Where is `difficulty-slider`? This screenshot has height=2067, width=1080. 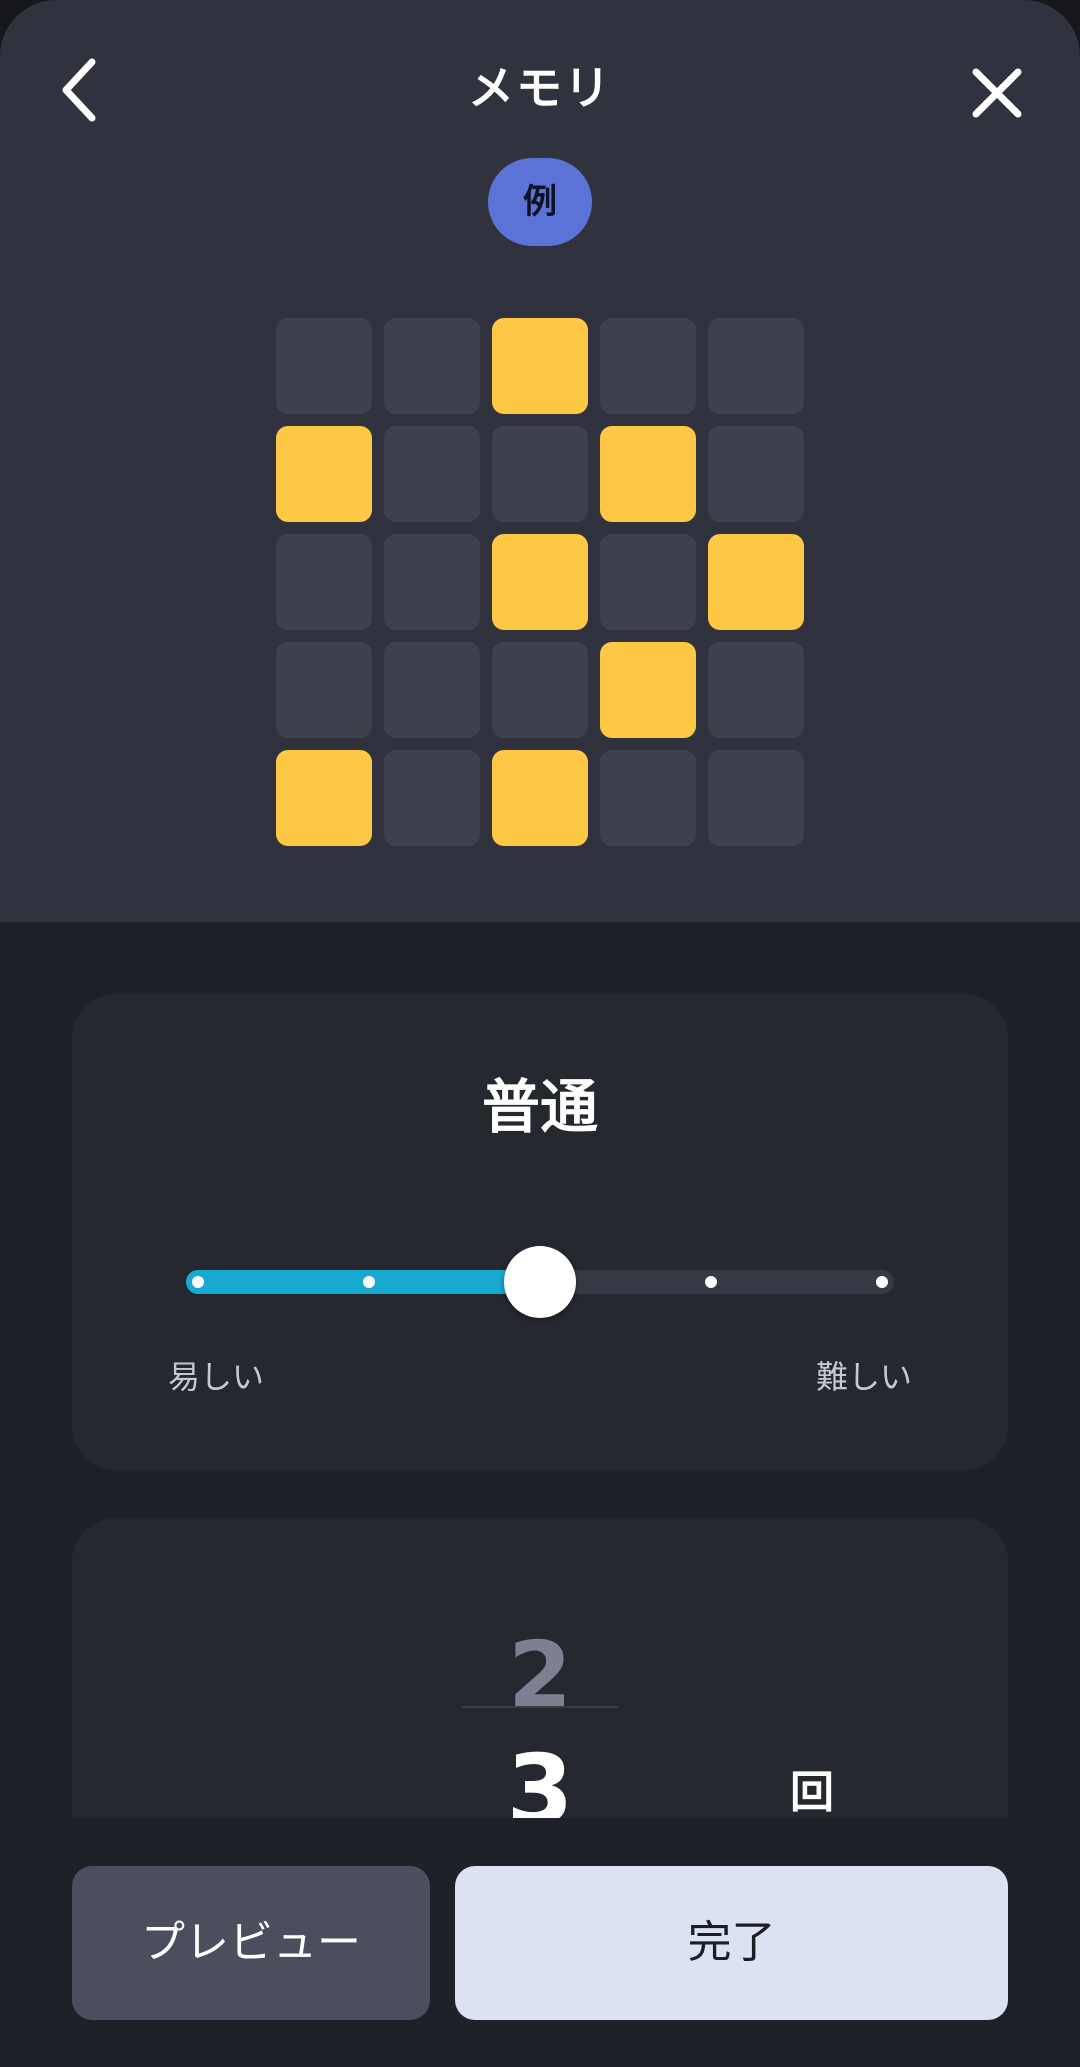
difficulty-slider is located at coordinates (540, 1282).